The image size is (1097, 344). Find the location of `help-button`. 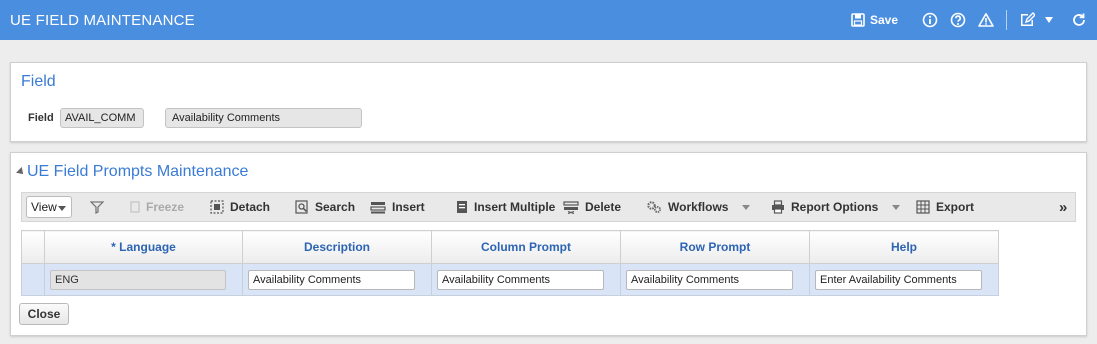

help-button is located at coordinates (958, 20).